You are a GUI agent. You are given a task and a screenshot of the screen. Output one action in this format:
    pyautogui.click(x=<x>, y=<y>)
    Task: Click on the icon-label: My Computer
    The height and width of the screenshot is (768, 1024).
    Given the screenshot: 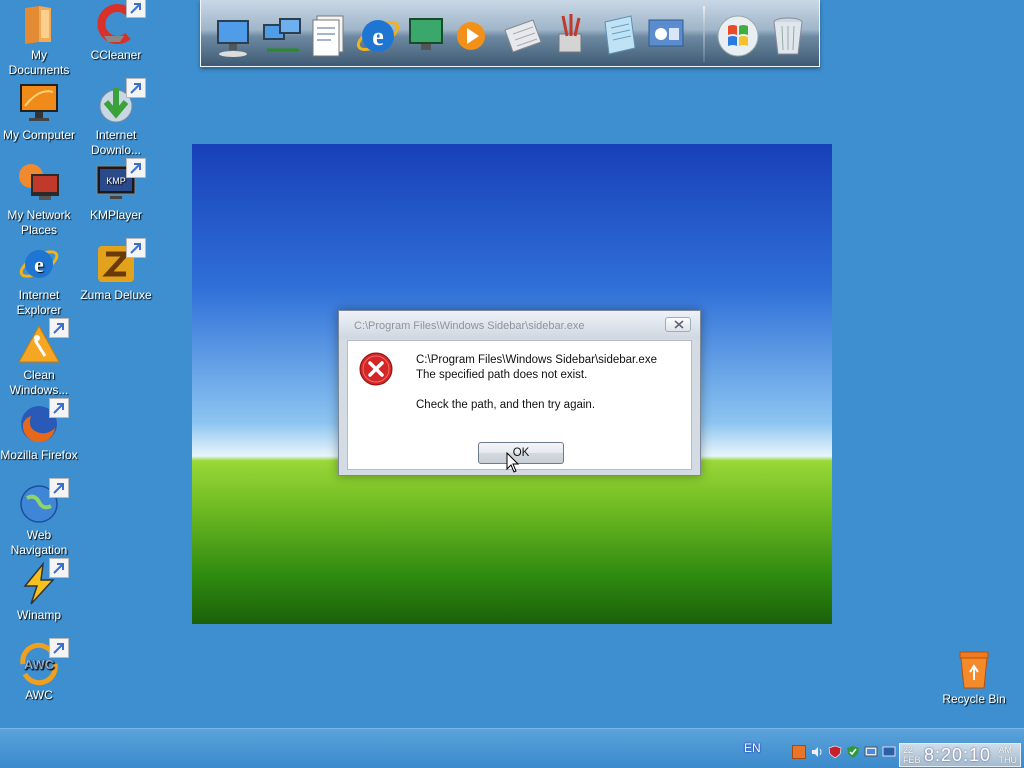 What is the action you would take?
    pyautogui.click(x=39, y=135)
    